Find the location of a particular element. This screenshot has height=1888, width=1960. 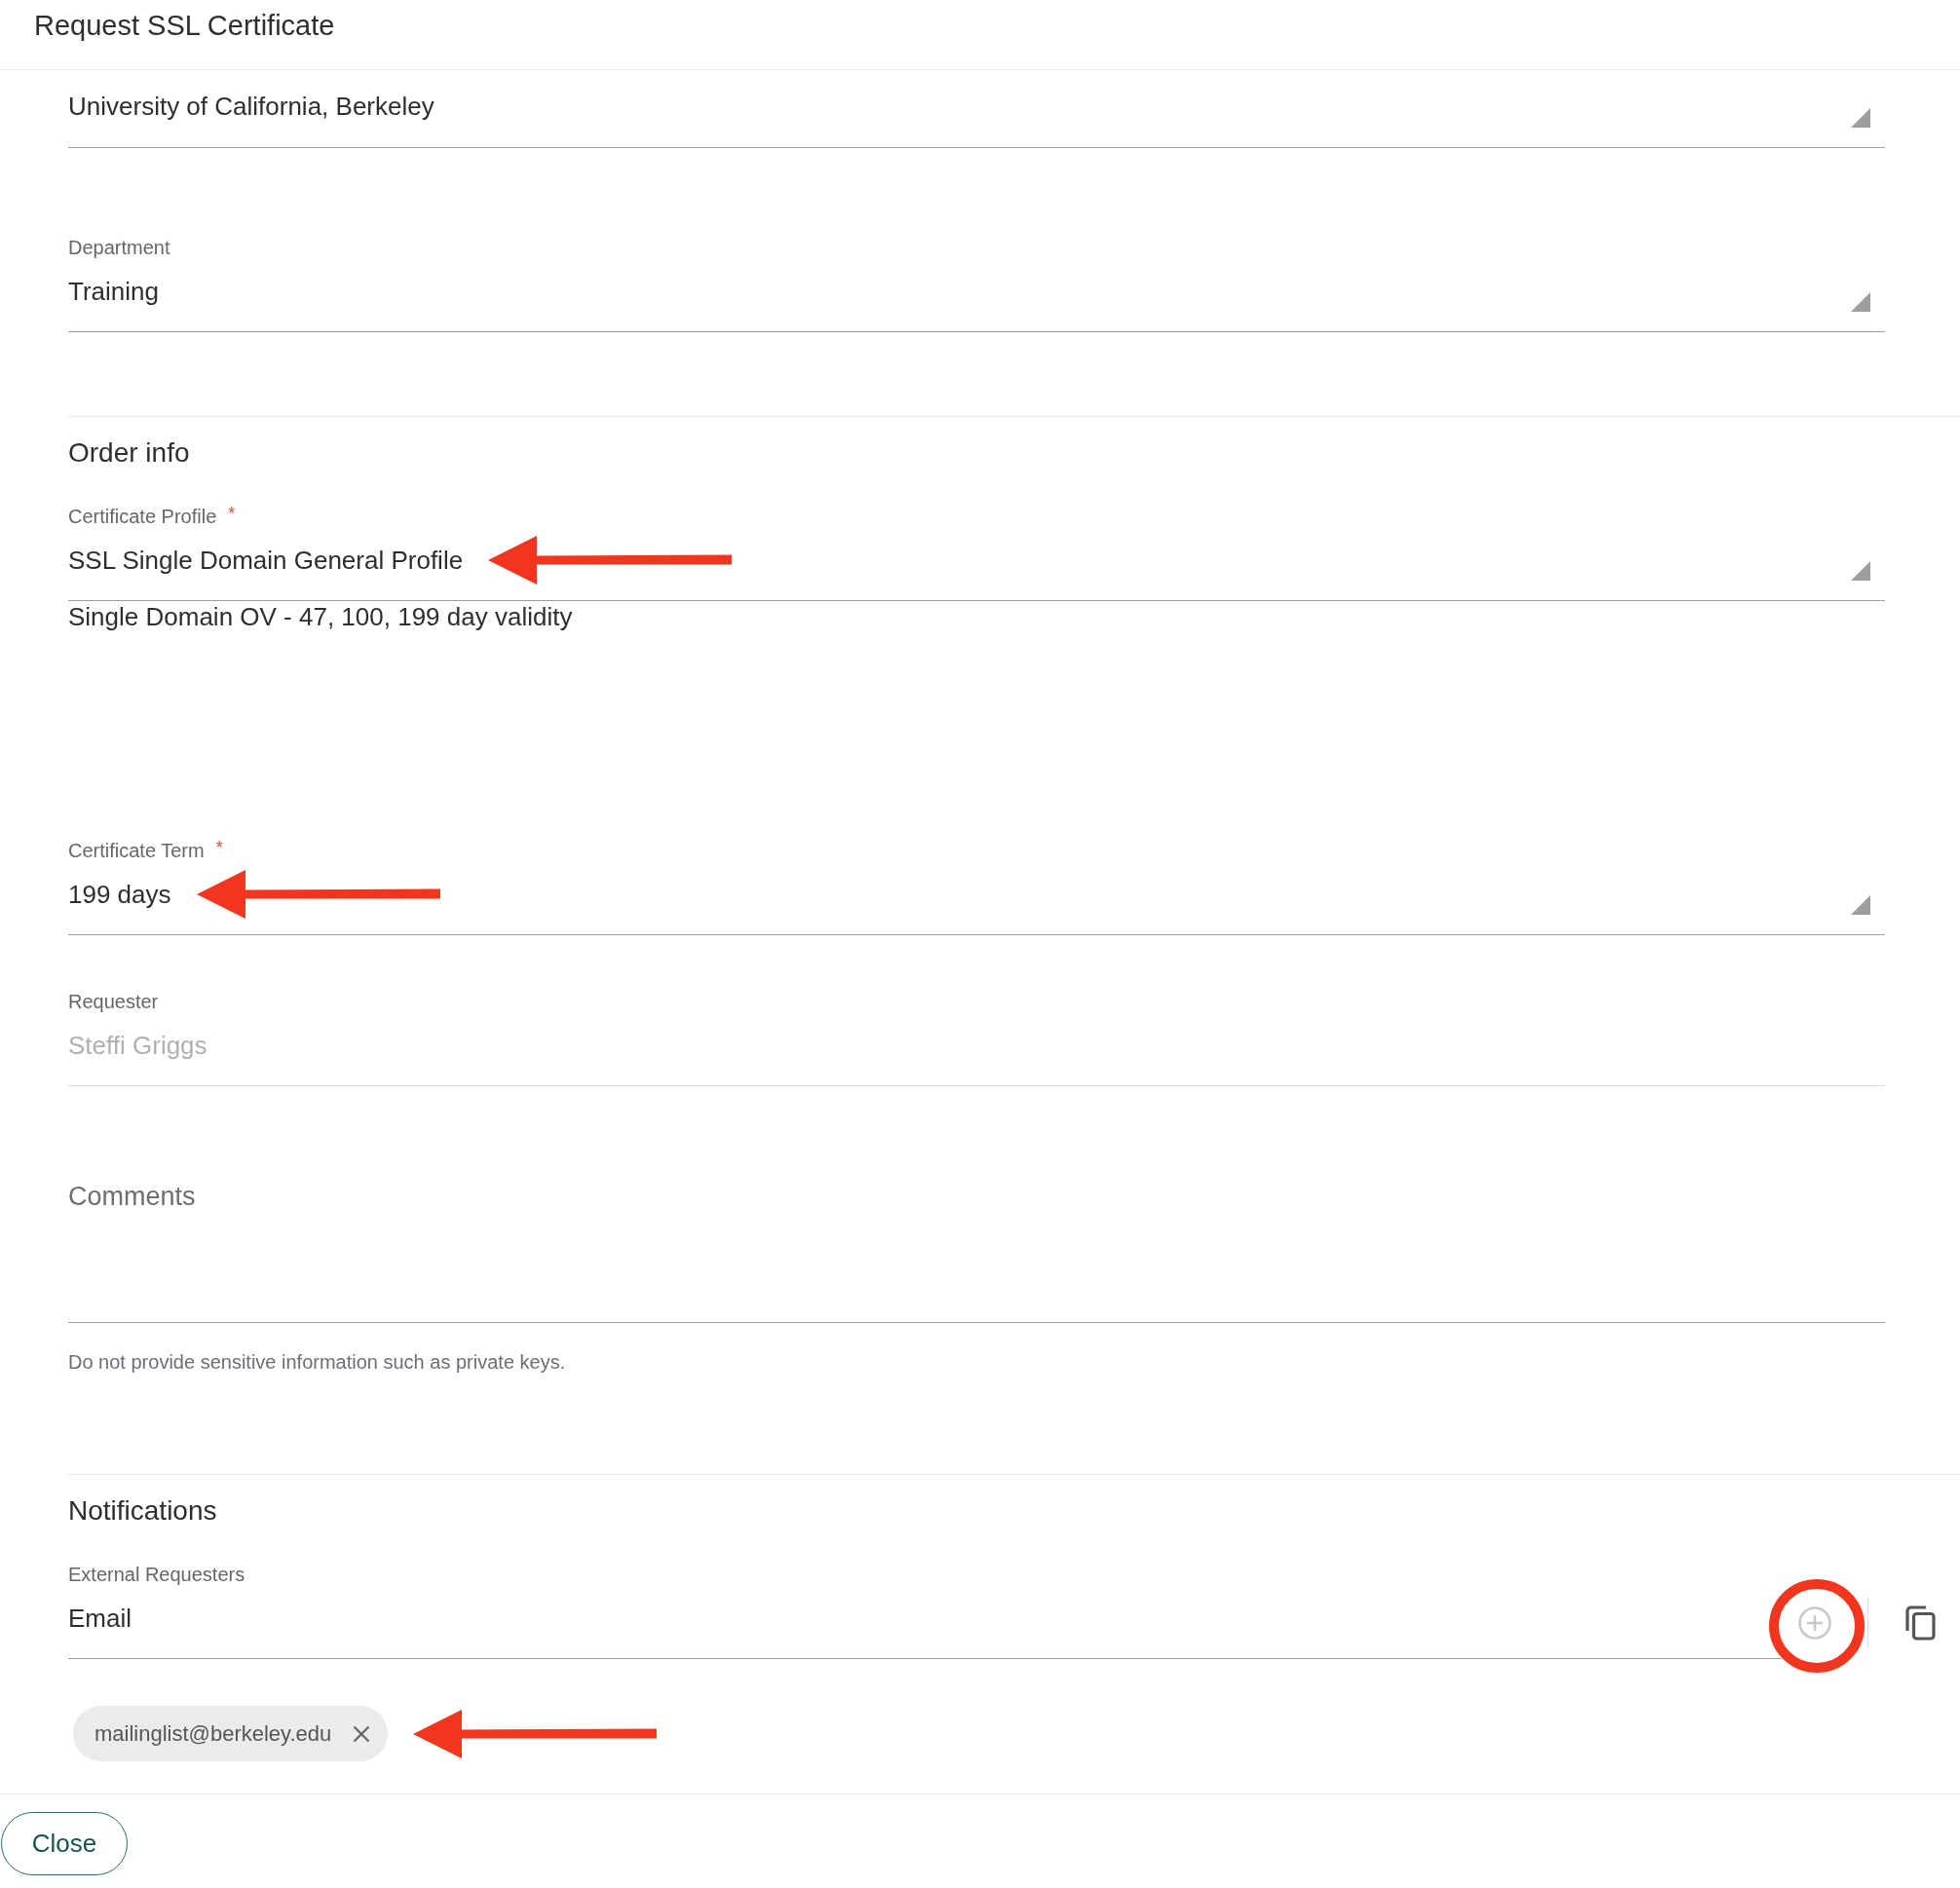

chip-label: mailinglist@berkeley.edu is located at coordinates (213, 1733).